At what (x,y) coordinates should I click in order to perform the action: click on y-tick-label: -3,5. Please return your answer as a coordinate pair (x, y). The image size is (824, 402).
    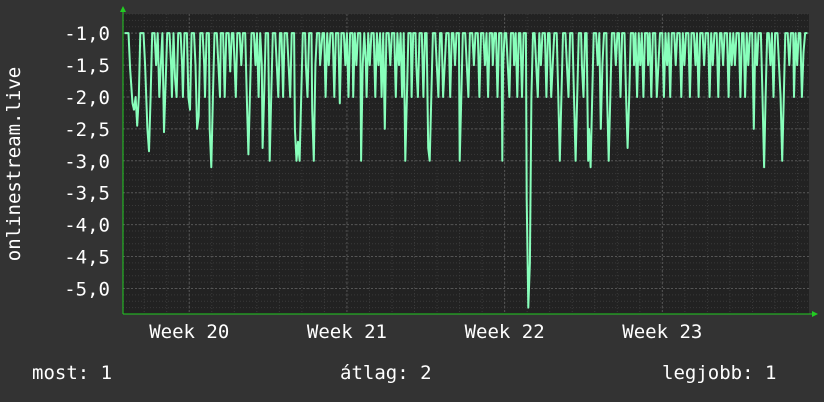
    Looking at the image, I should click on (87, 194).